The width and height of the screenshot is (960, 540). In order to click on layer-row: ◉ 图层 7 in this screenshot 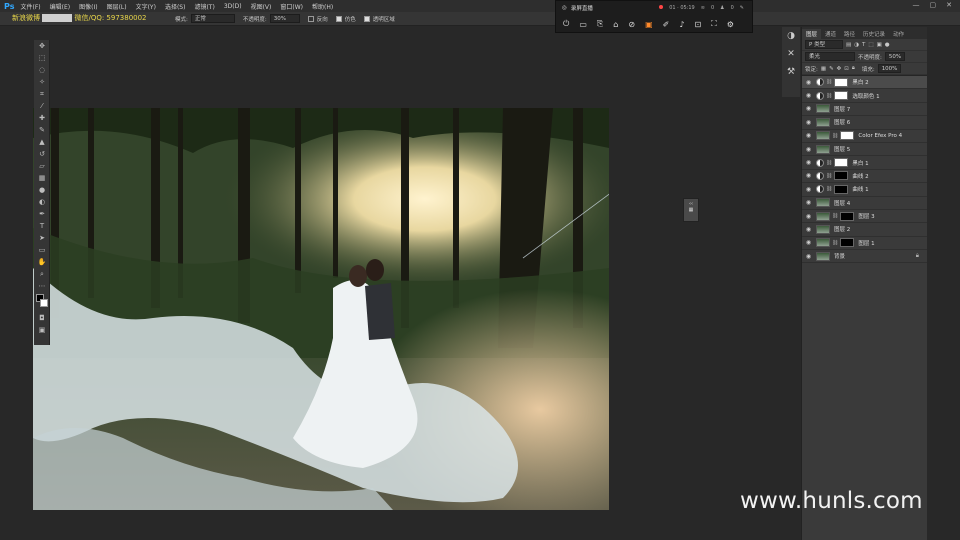, I will do `click(864, 110)`.